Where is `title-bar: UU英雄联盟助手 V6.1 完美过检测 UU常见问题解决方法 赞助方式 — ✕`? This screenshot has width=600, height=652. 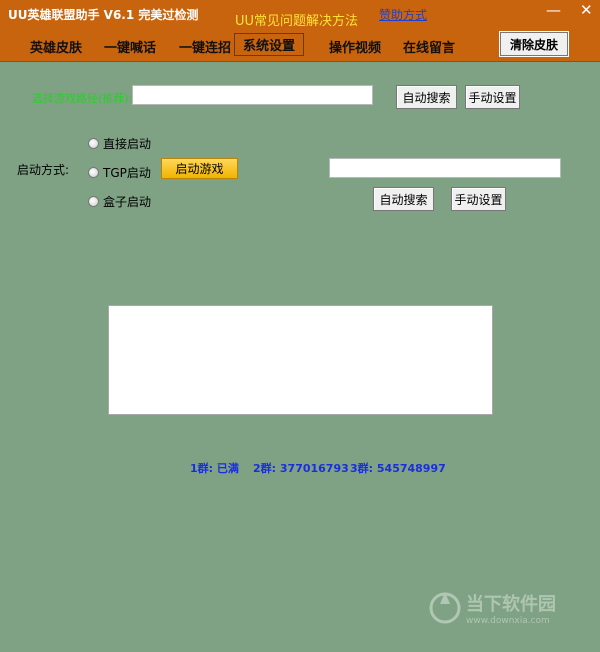
title-bar: UU英雄联盟助手 V6.1 完美过检测 UU常见问题解决方法 赞助方式 — ✕ is located at coordinates (300, 15).